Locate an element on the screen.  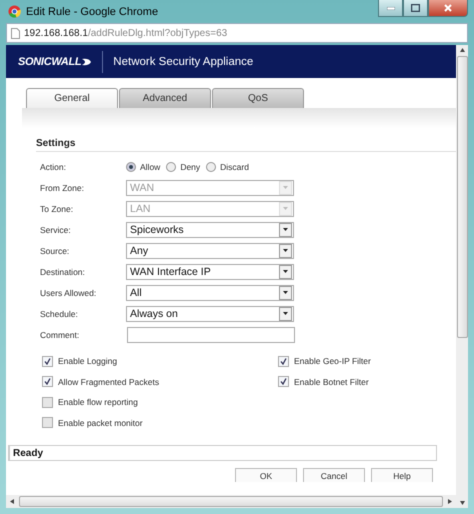
scroll-right-icon is located at coordinates (449, 501).